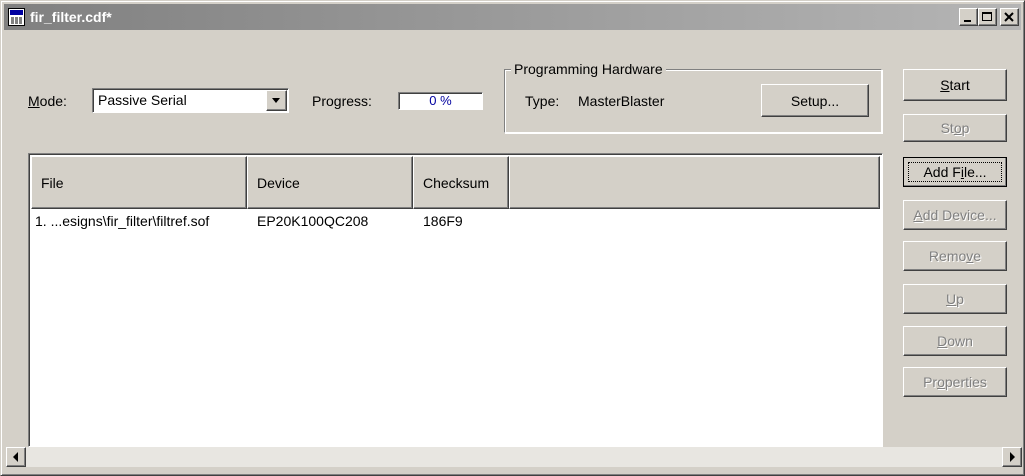 This screenshot has width=1025, height=476. What do you see at coordinates (542, 101) in the screenshot?
I see `hardware-type-label: Type:` at bounding box center [542, 101].